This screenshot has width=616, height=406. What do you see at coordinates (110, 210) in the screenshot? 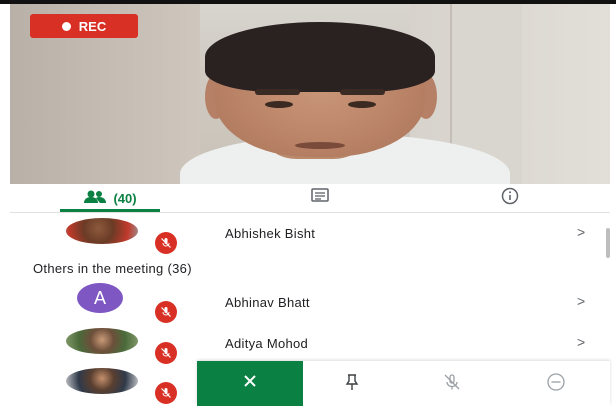
I see `active-tab-indicator` at bounding box center [110, 210].